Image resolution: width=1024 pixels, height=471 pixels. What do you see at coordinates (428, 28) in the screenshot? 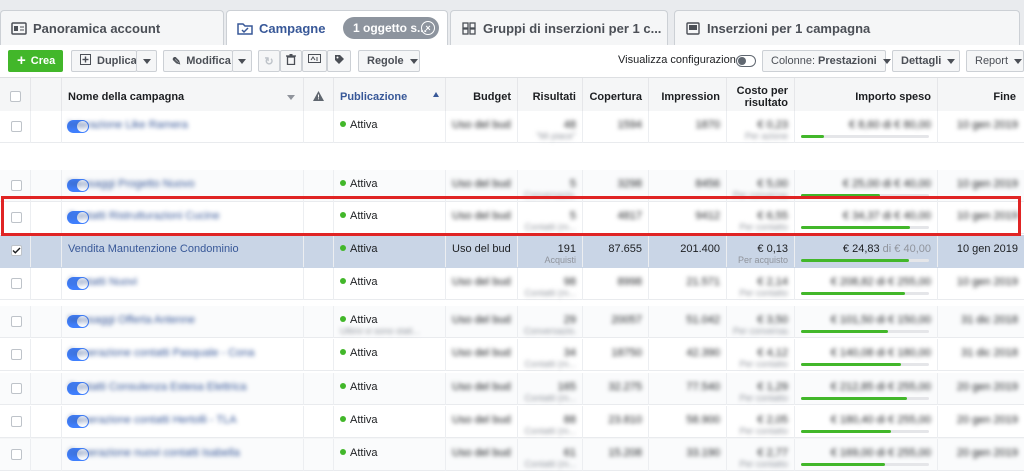
I see `close-icon: ×` at bounding box center [428, 28].